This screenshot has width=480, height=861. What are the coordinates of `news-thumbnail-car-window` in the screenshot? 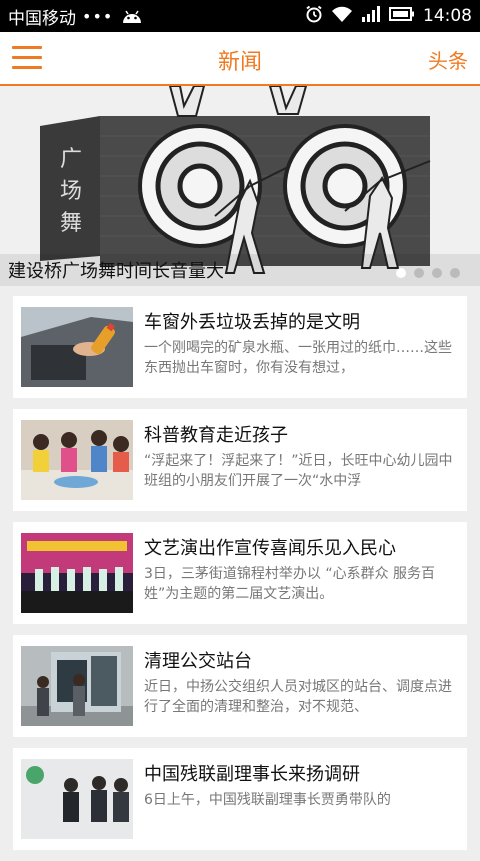 It's located at (77, 347).